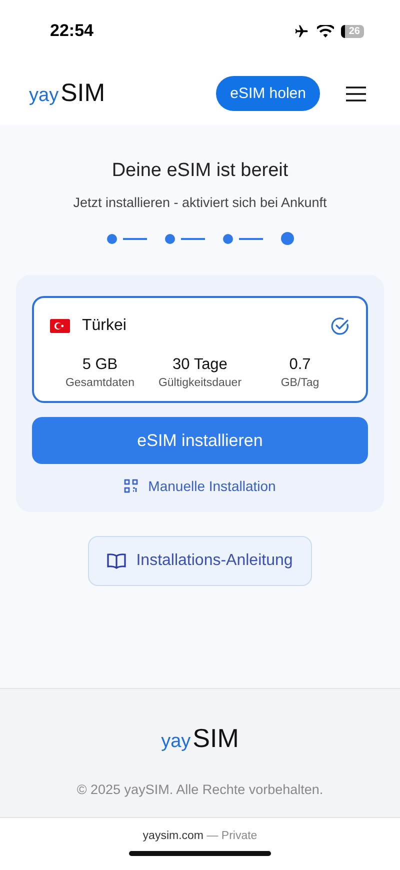 The height and width of the screenshot is (870, 400). What do you see at coordinates (300, 365) in the screenshot?
I see `stat-value: 0.7` at bounding box center [300, 365].